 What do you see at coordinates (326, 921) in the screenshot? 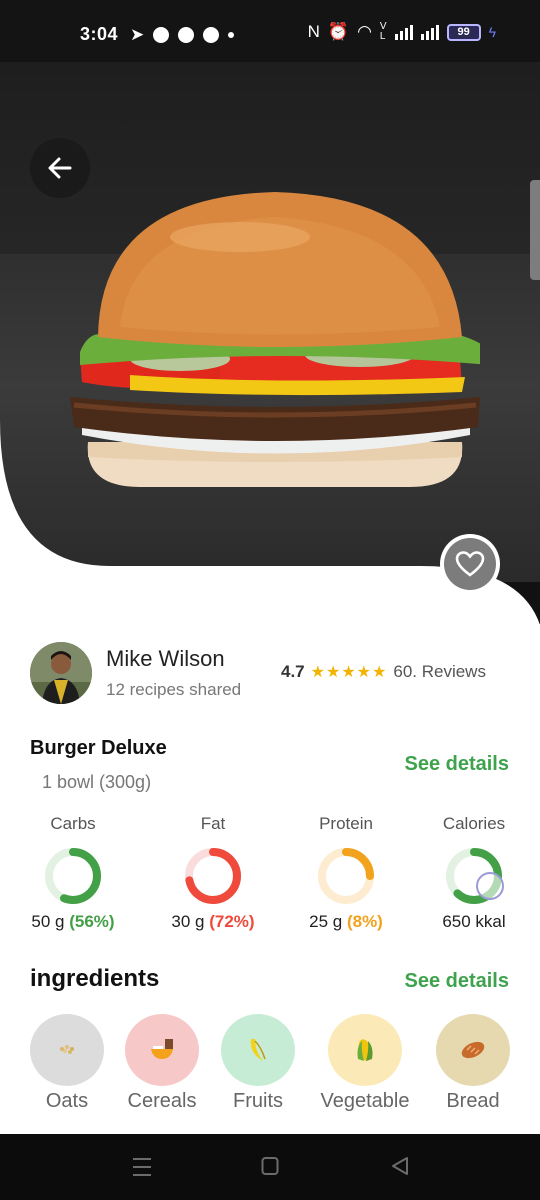
I see `nutrition-amount: 25 g` at bounding box center [326, 921].